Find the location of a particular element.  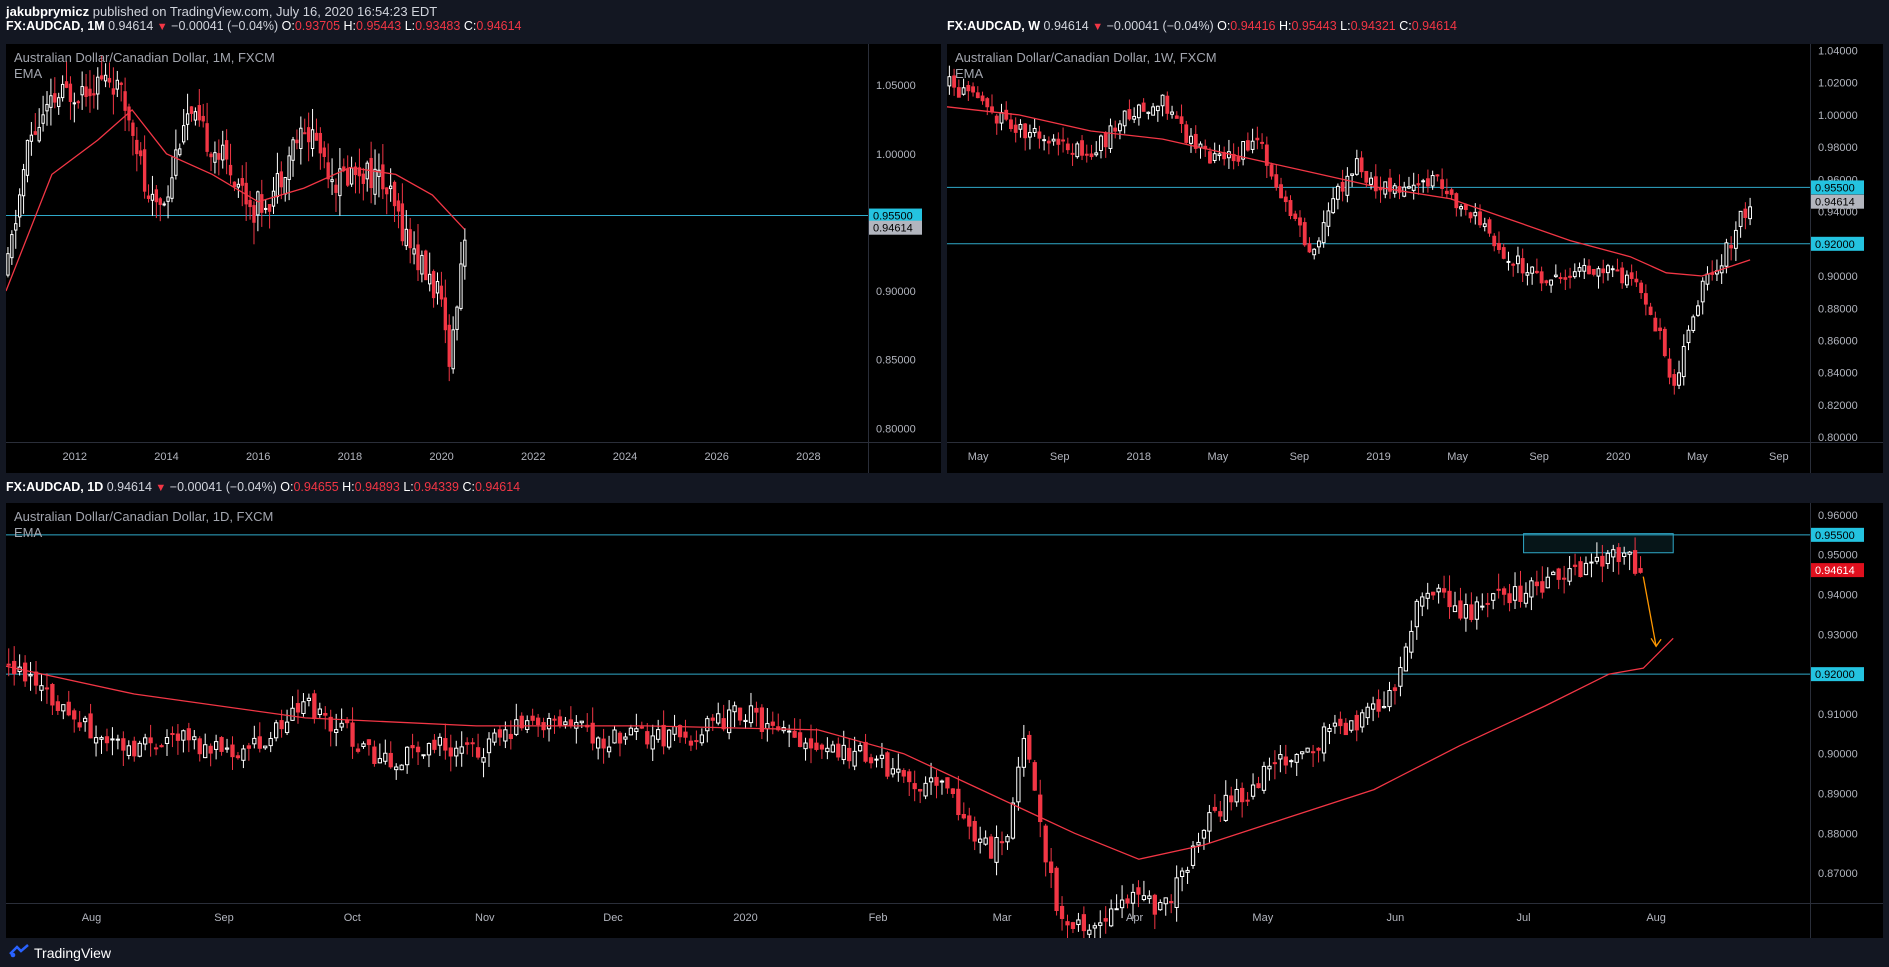

x-tick-label: 2012 is located at coordinates (75, 457).